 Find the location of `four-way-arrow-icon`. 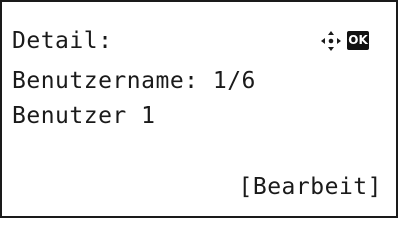

four-way-arrow-icon is located at coordinates (331, 41).